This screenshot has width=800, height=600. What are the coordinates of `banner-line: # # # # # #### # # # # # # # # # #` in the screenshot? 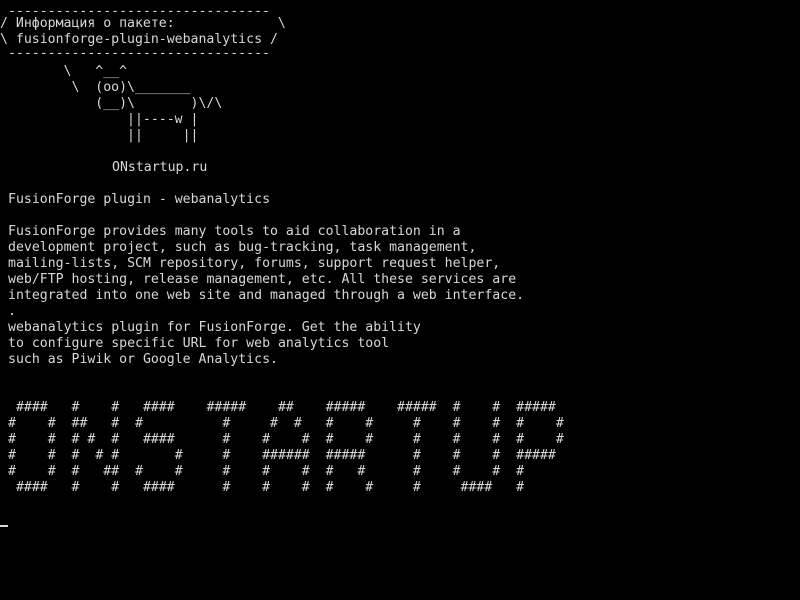 It's located at (286, 439).